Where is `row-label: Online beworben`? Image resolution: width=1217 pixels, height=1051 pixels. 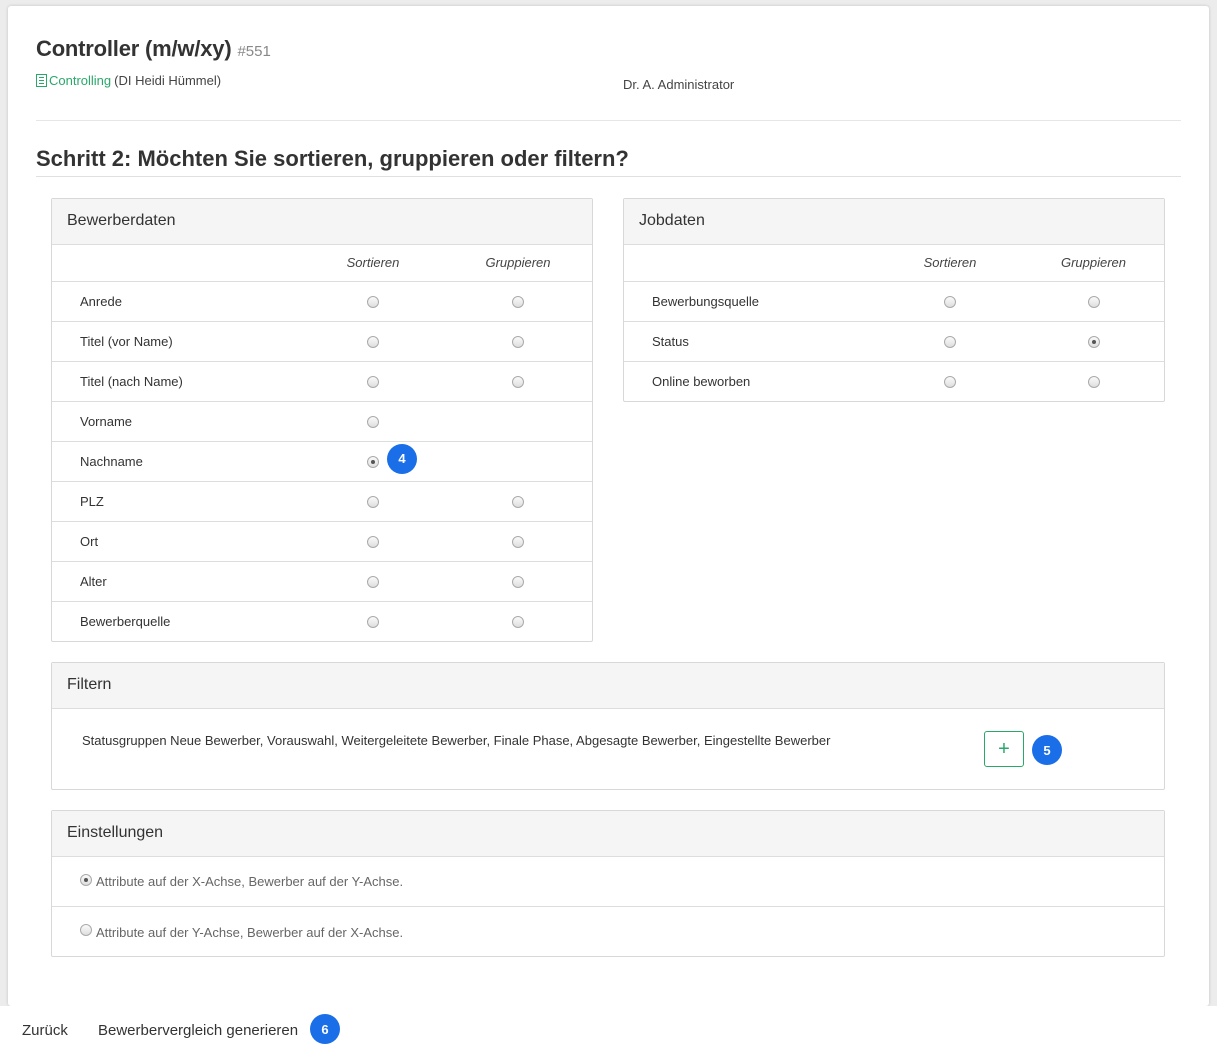 row-label: Online beworben is located at coordinates (701, 381).